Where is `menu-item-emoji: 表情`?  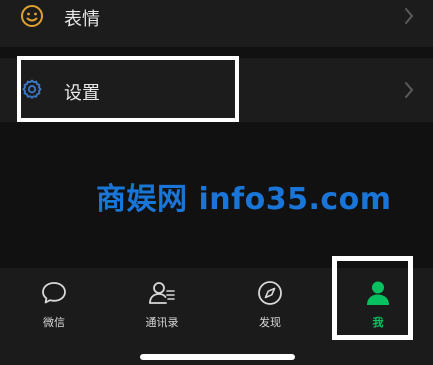
menu-item-emoji: 表情 is located at coordinates (216, 23).